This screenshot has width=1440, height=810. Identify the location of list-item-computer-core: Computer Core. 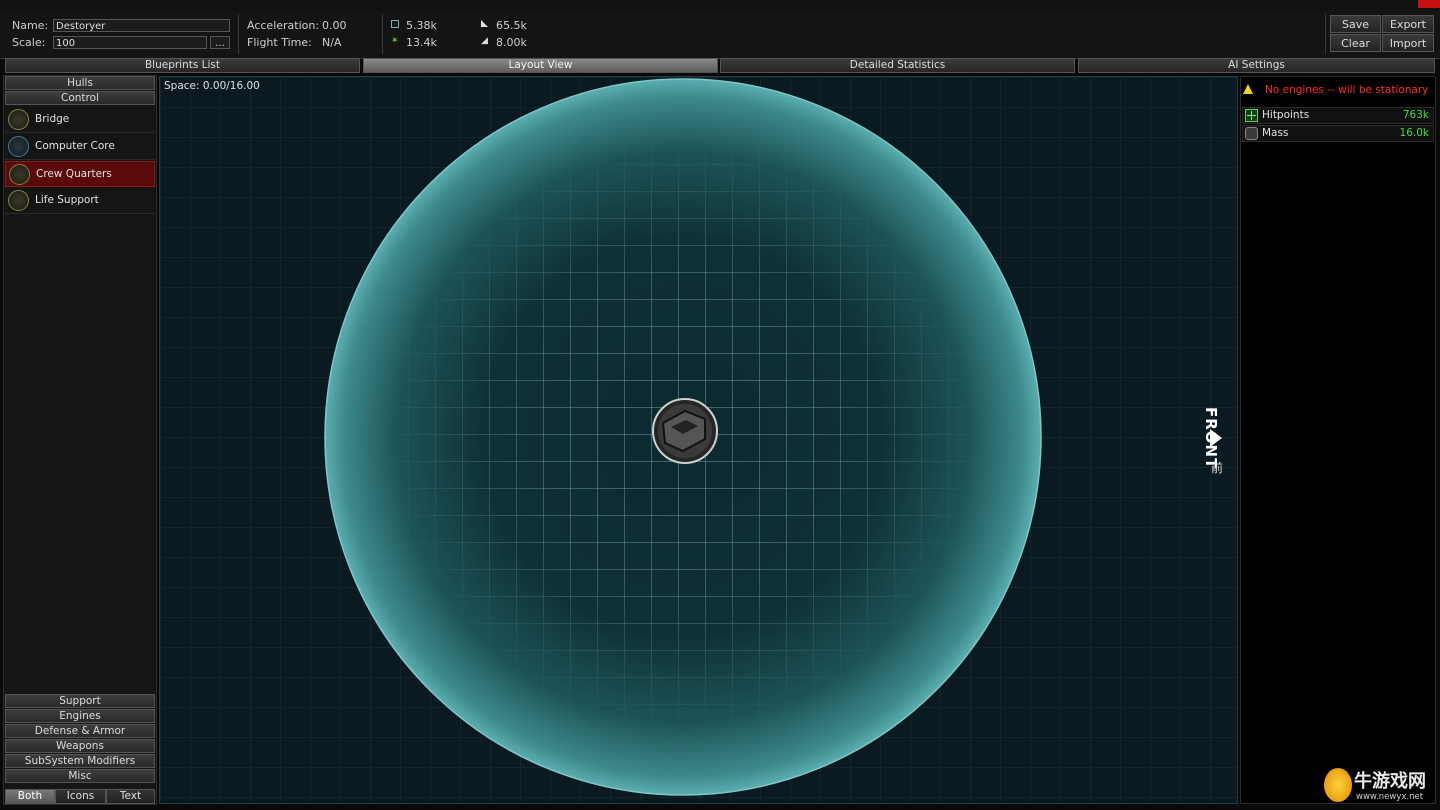
(80, 147).